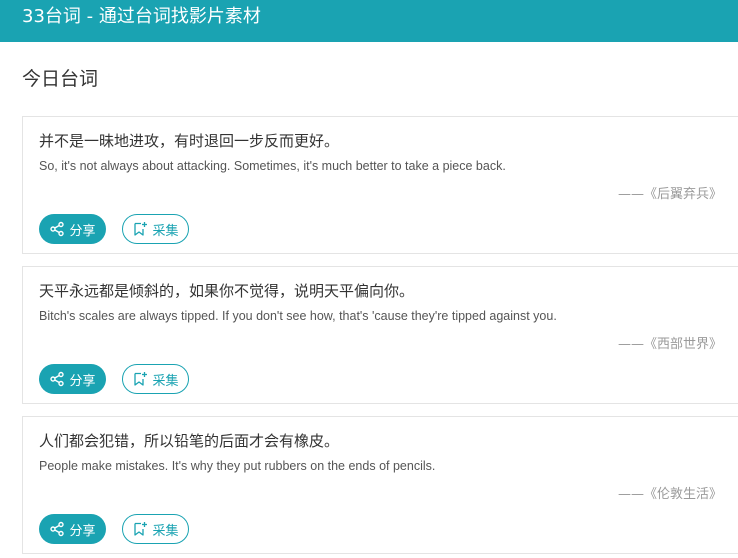 The width and height of the screenshot is (738, 558). What do you see at coordinates (670, 345) in the screenshot?
I see `quote-source: ——《西部世界》` at bounding box center [670, 345].